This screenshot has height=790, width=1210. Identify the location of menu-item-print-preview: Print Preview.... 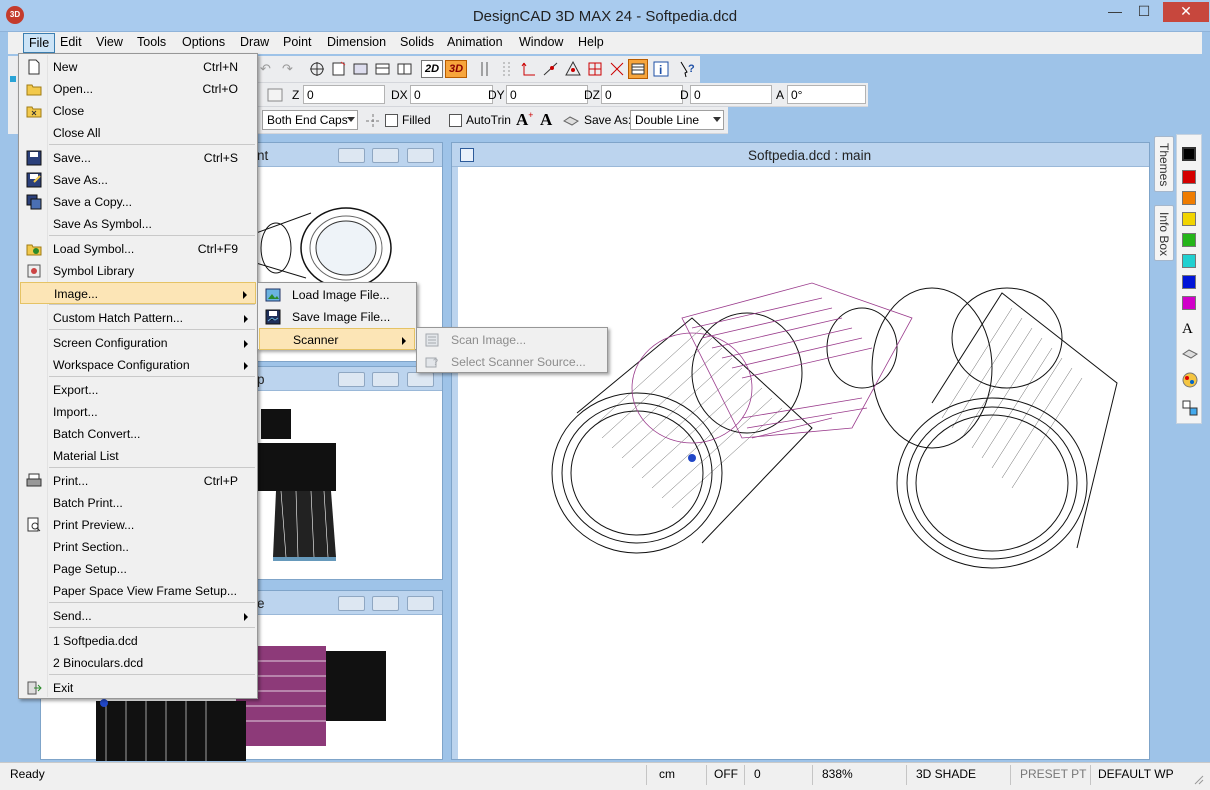
(138, 525).